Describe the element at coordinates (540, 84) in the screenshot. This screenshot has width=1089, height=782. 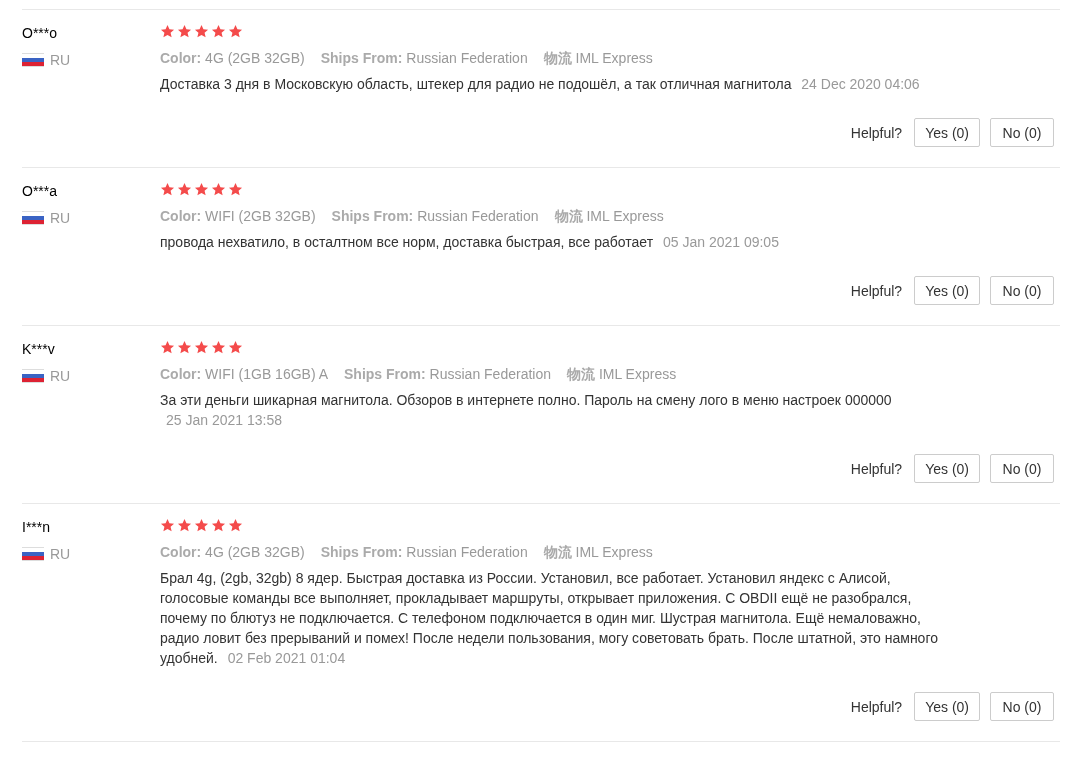
I see `review-text: Доставка 3 дня в Московскую область, штекер для радио не подошёл, а так отличная магнитола 24 Dec 2020 04:06` at that location.